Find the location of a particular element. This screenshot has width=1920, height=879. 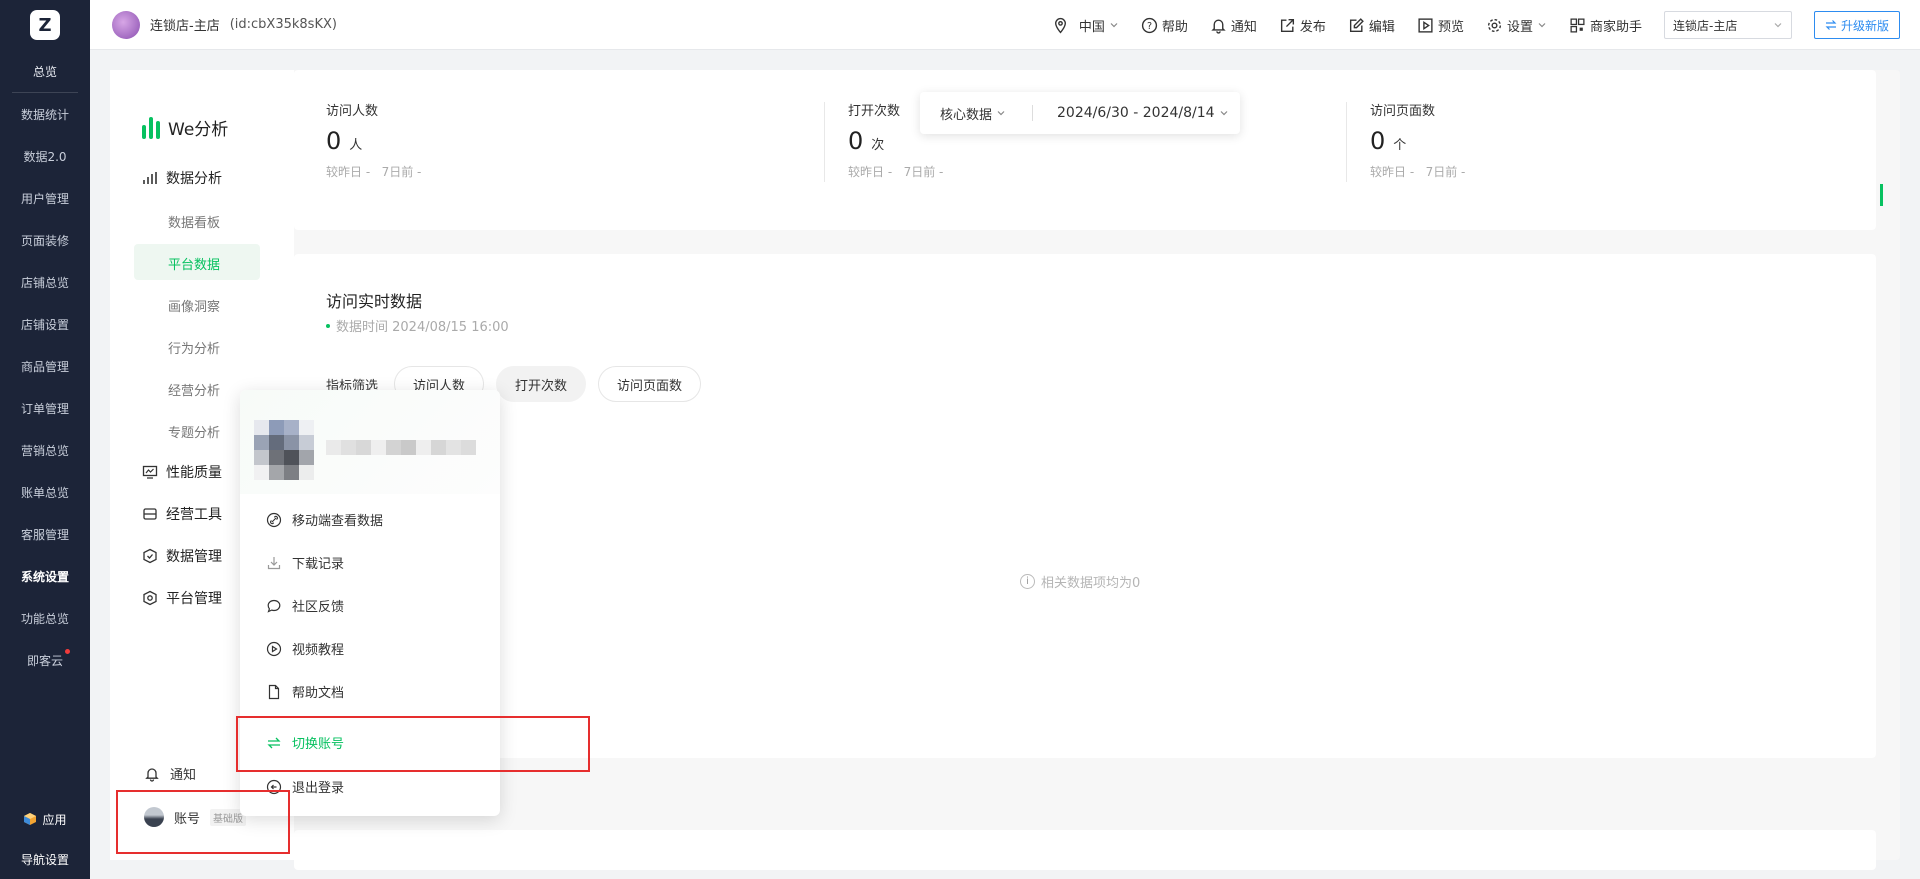

group-data-management: 数据管理 is located at coordinates (182, 556).